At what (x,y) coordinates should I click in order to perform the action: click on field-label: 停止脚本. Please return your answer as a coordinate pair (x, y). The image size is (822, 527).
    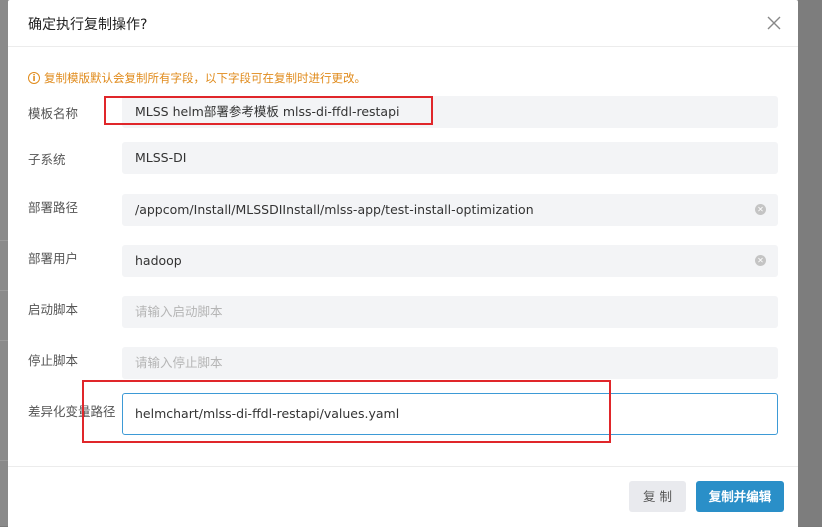
    Looking at the image, I should click on (53, 360).